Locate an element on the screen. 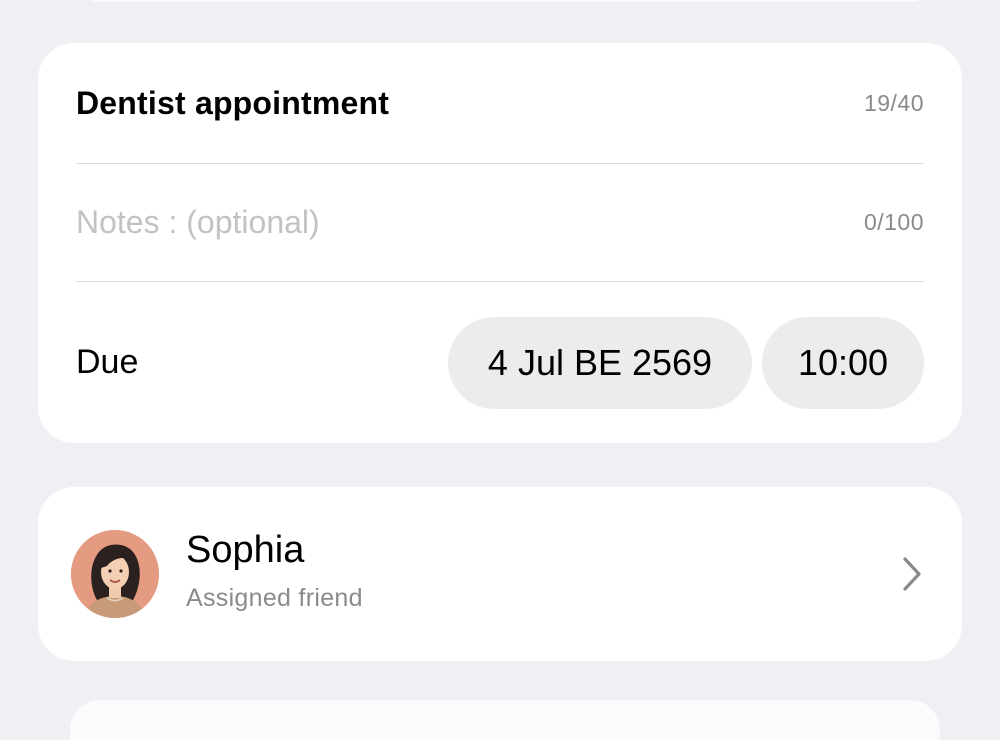 The image size is (1000, 740). notes-input is located at coordinates (376, 222).